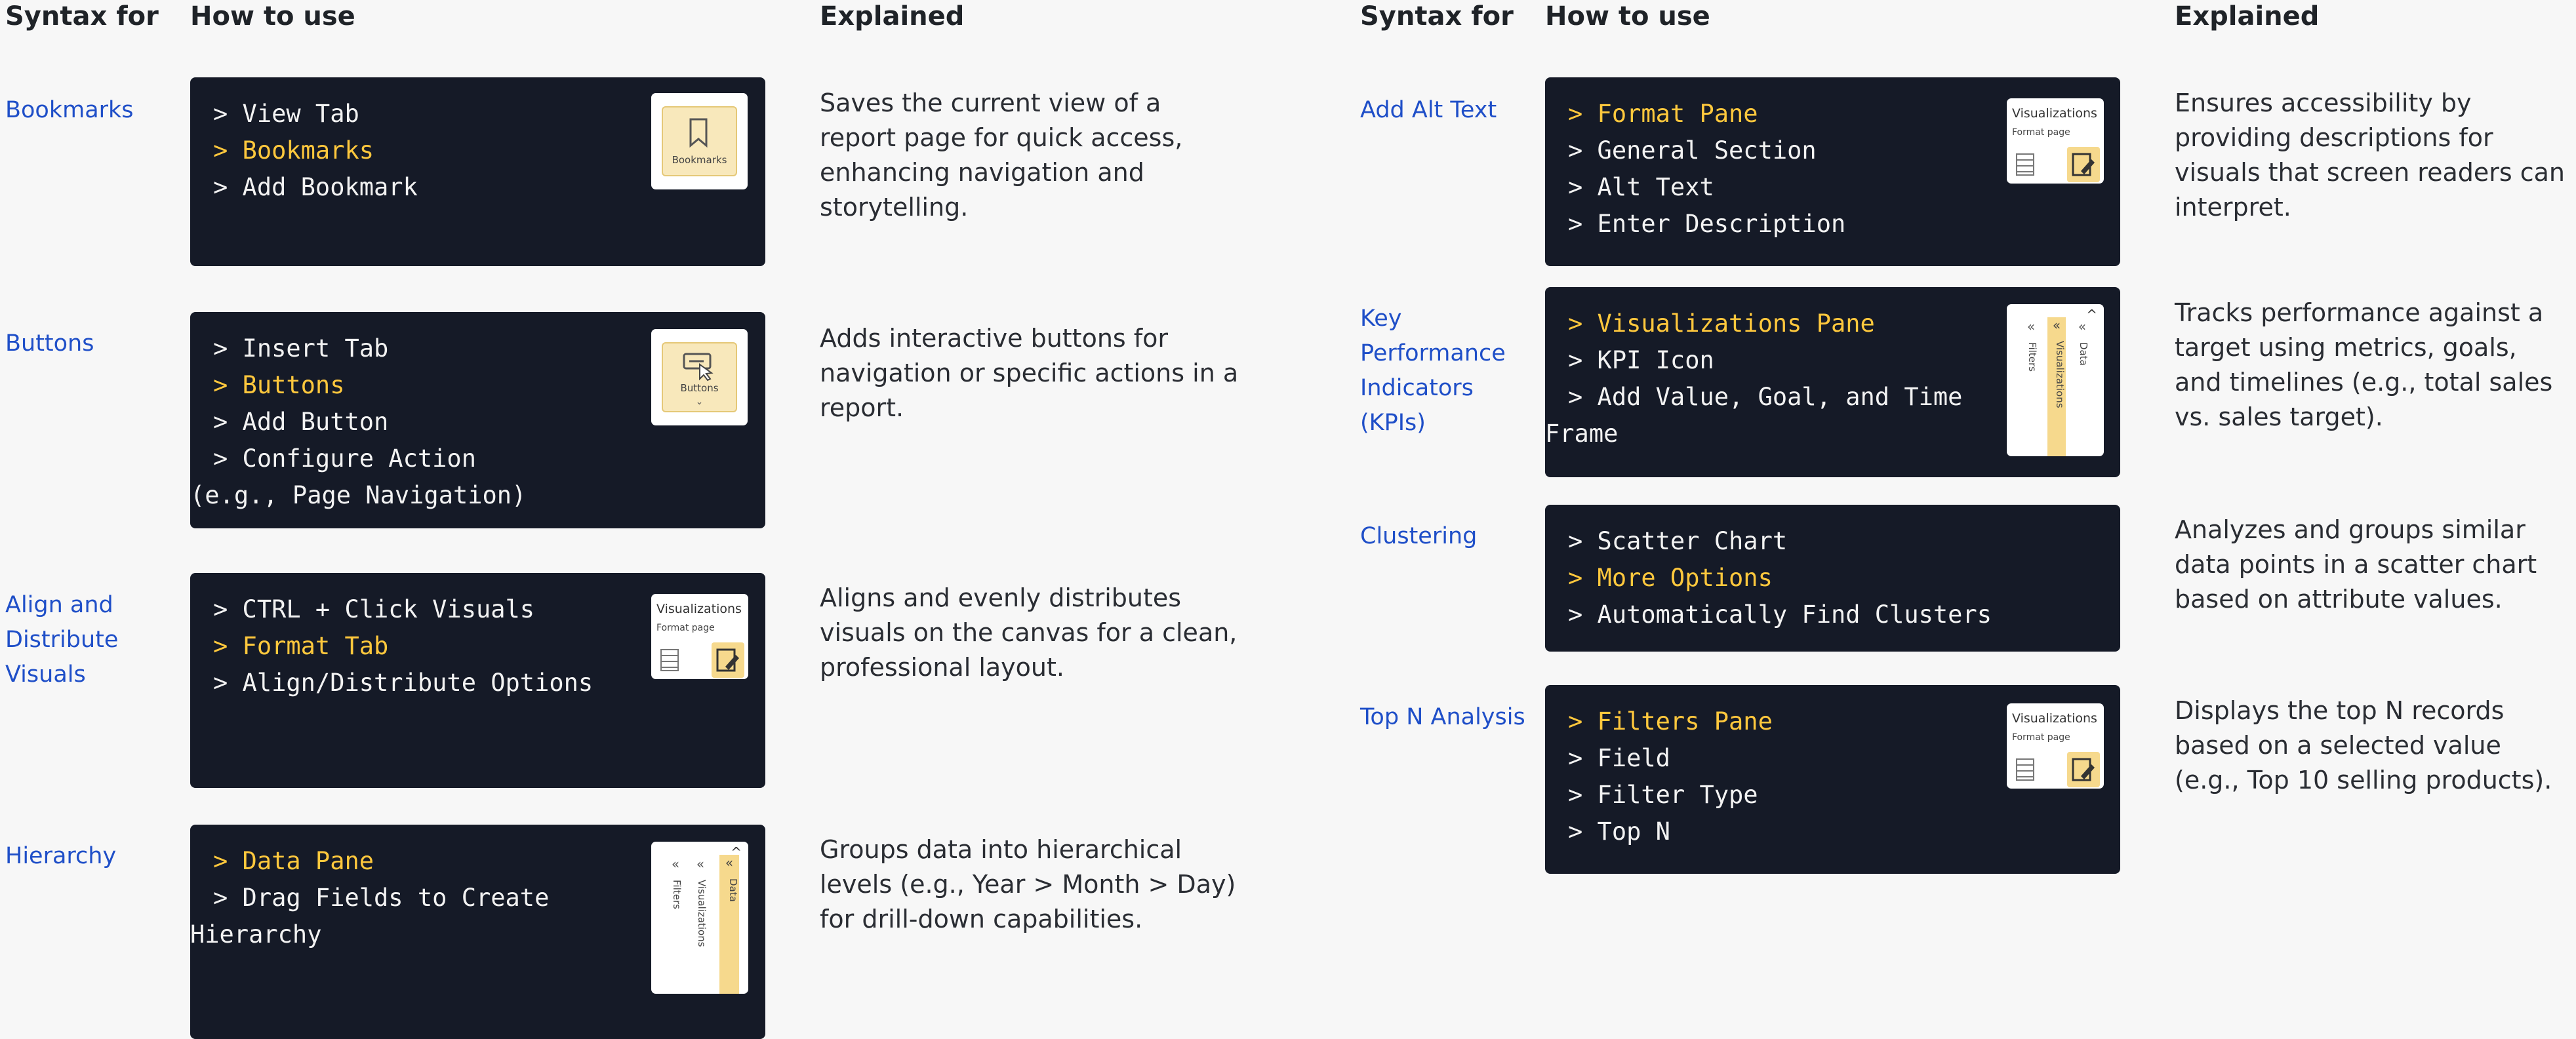 The image size is (2576, 1039). I want to click on header-syntax-for-left: Syntax for, so click(82, 16).